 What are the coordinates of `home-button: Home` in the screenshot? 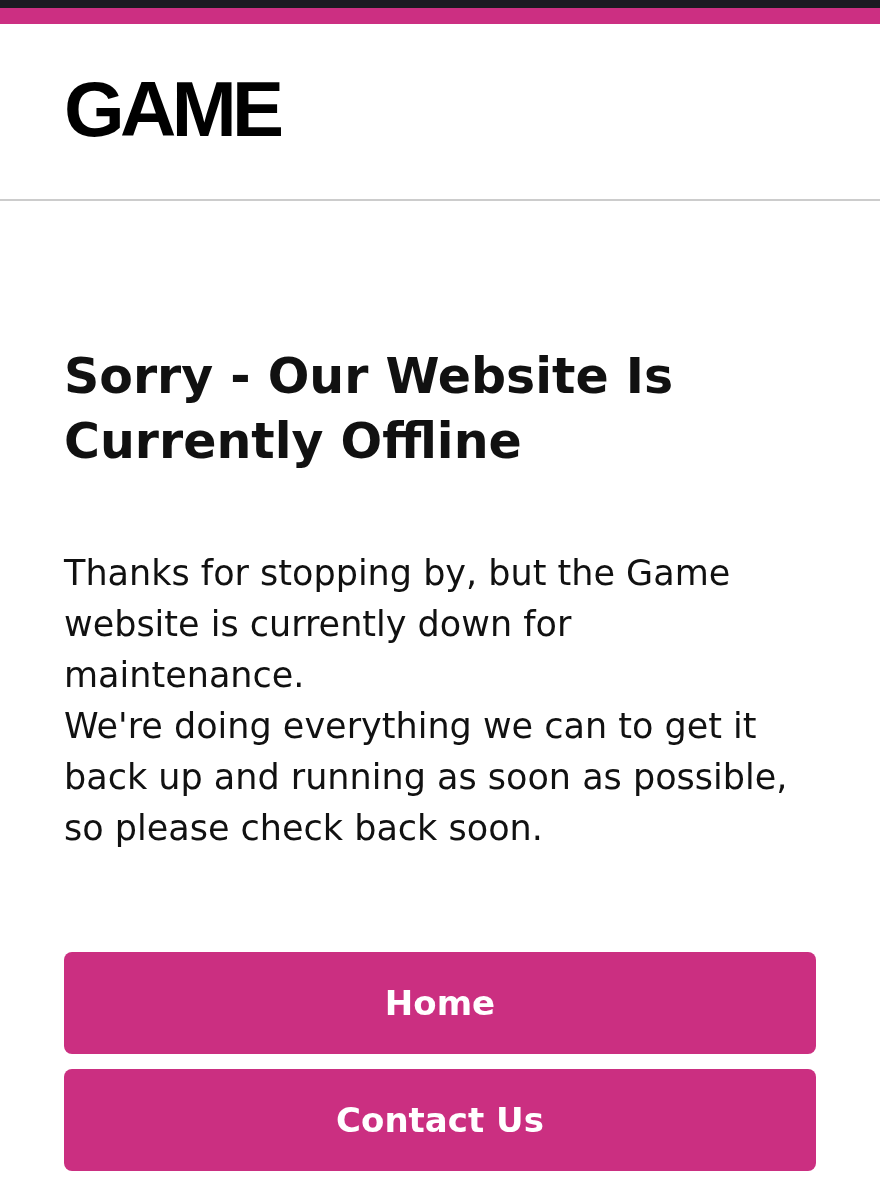 It's located at (440, 1003).